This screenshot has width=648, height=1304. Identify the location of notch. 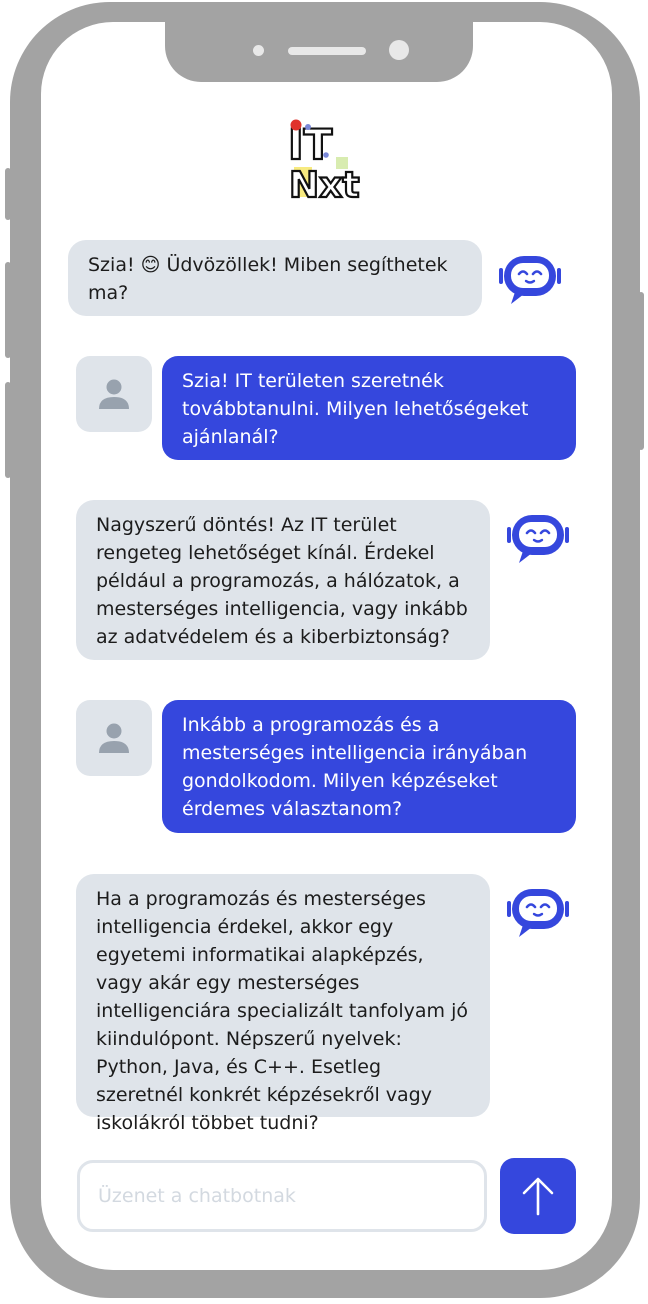
(319, 52).